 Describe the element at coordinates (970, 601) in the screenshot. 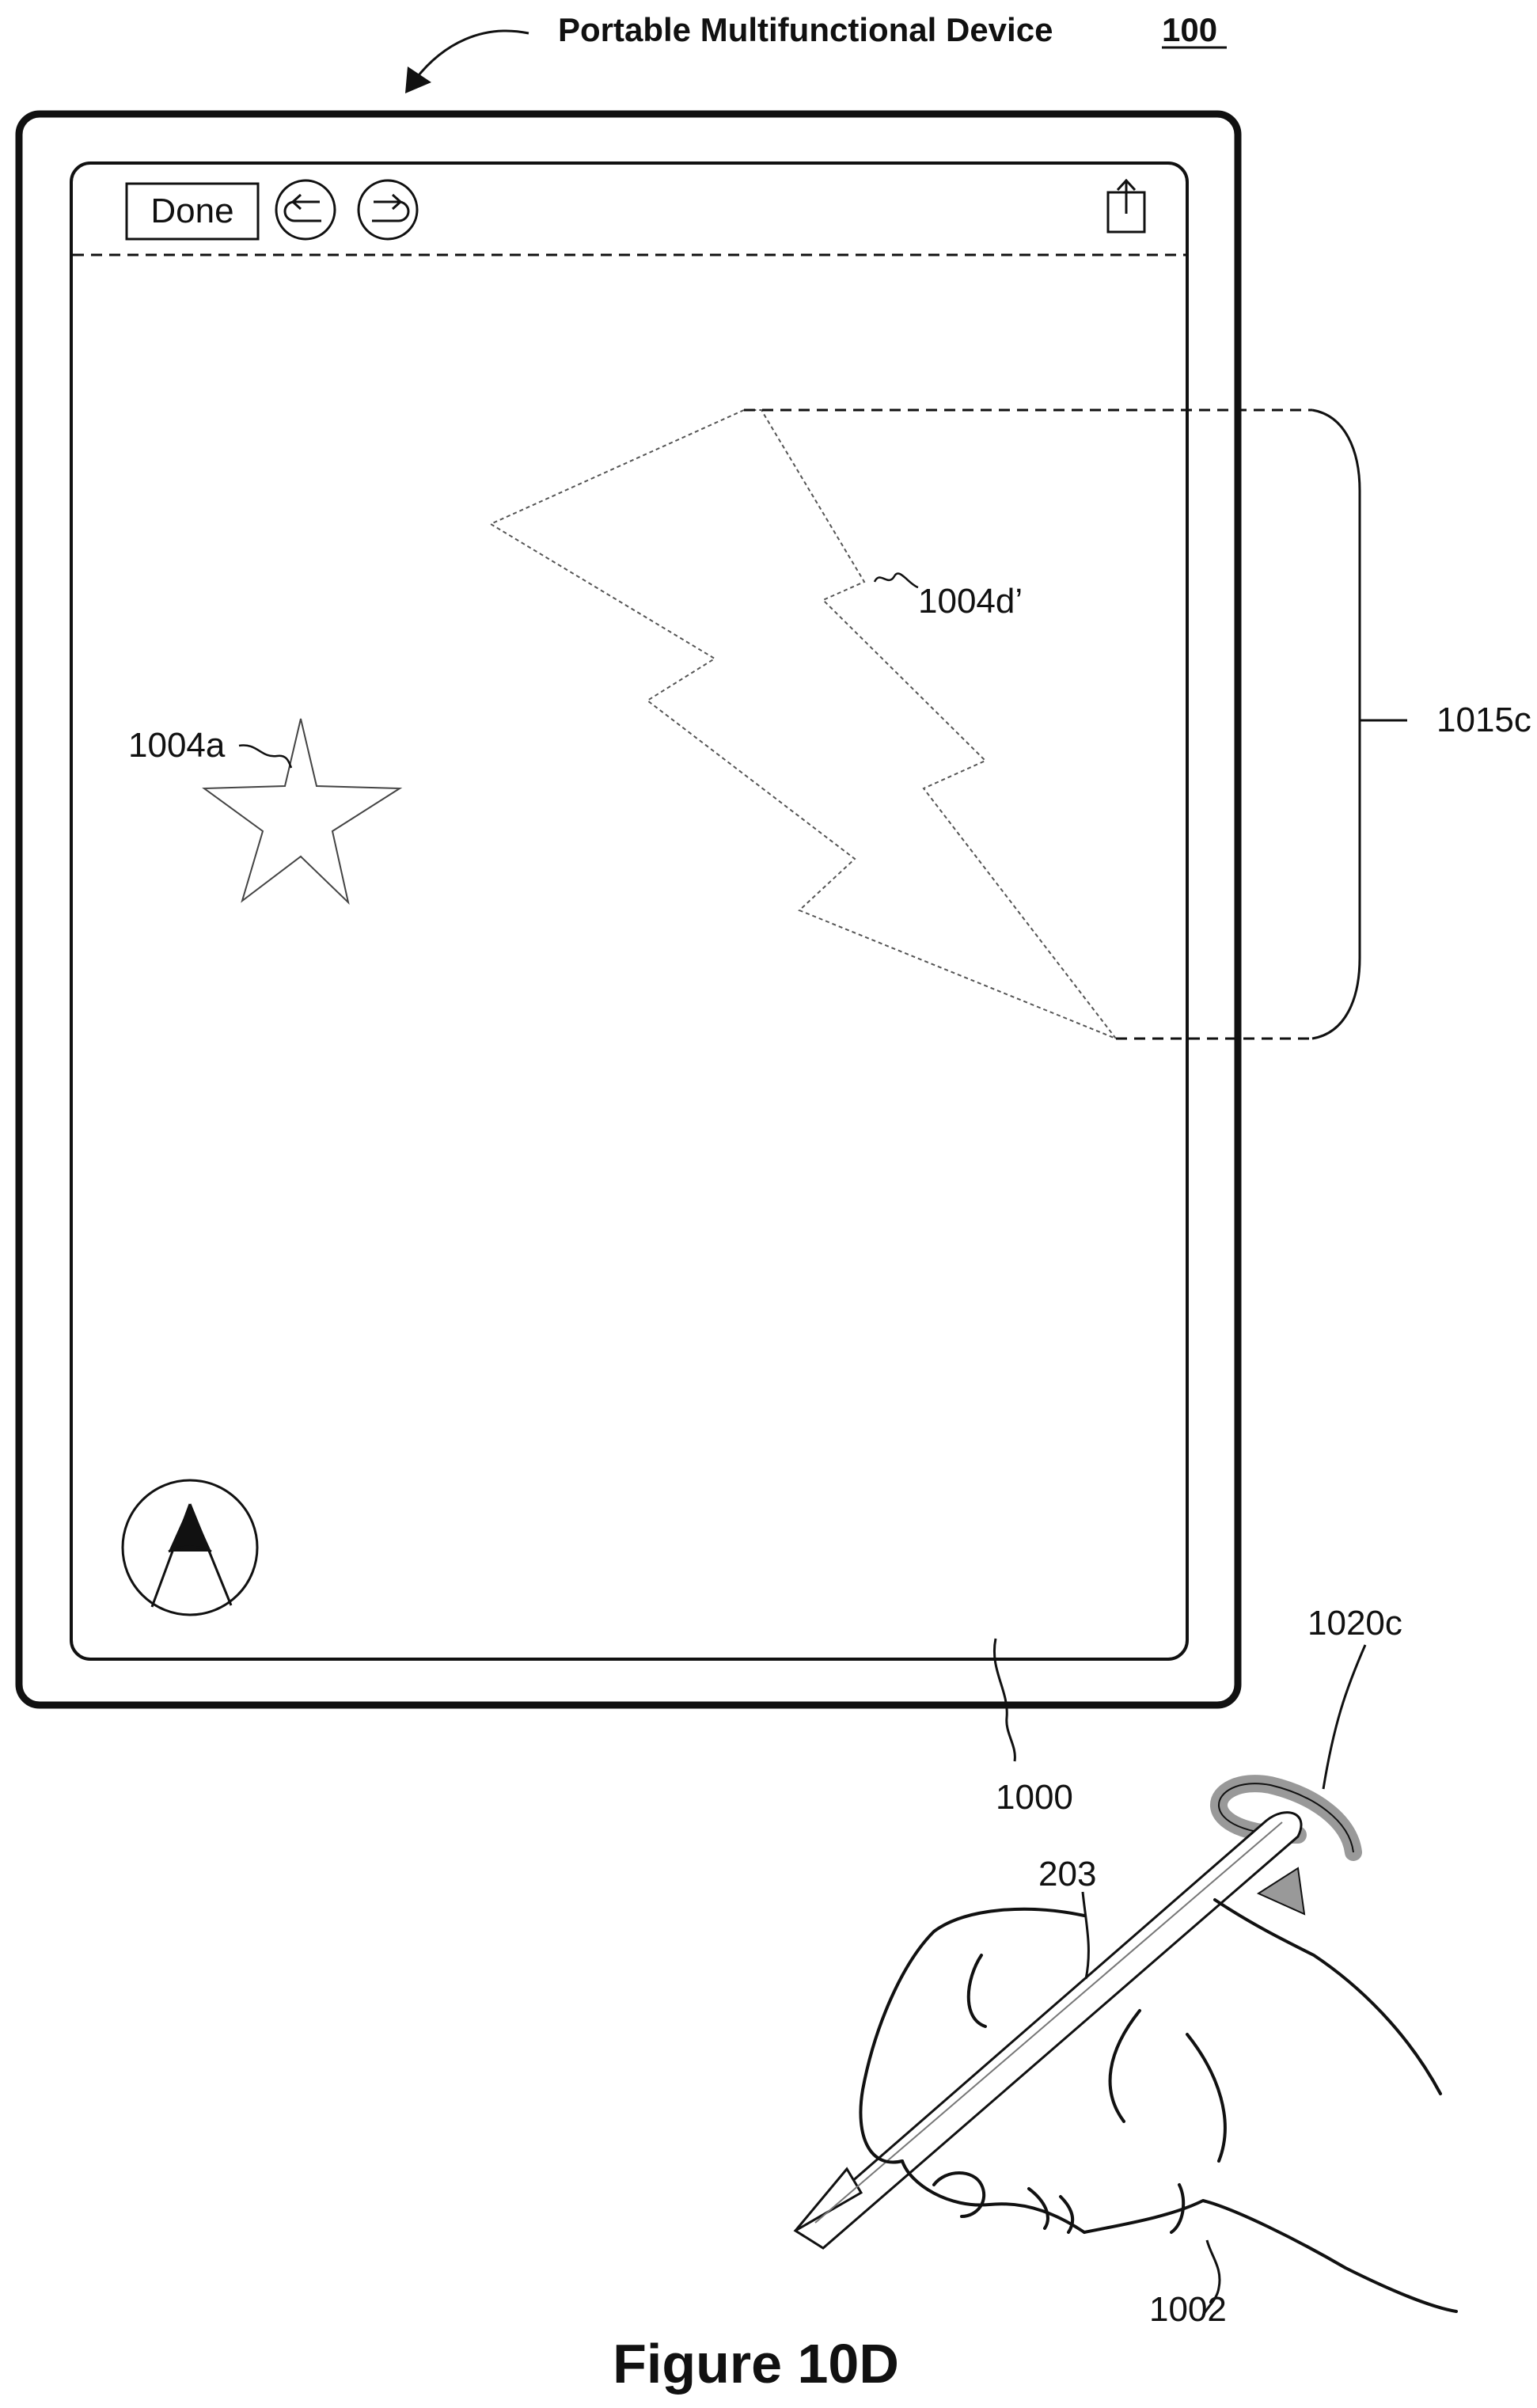

I see `bolt-label: 1004d’` at that location.